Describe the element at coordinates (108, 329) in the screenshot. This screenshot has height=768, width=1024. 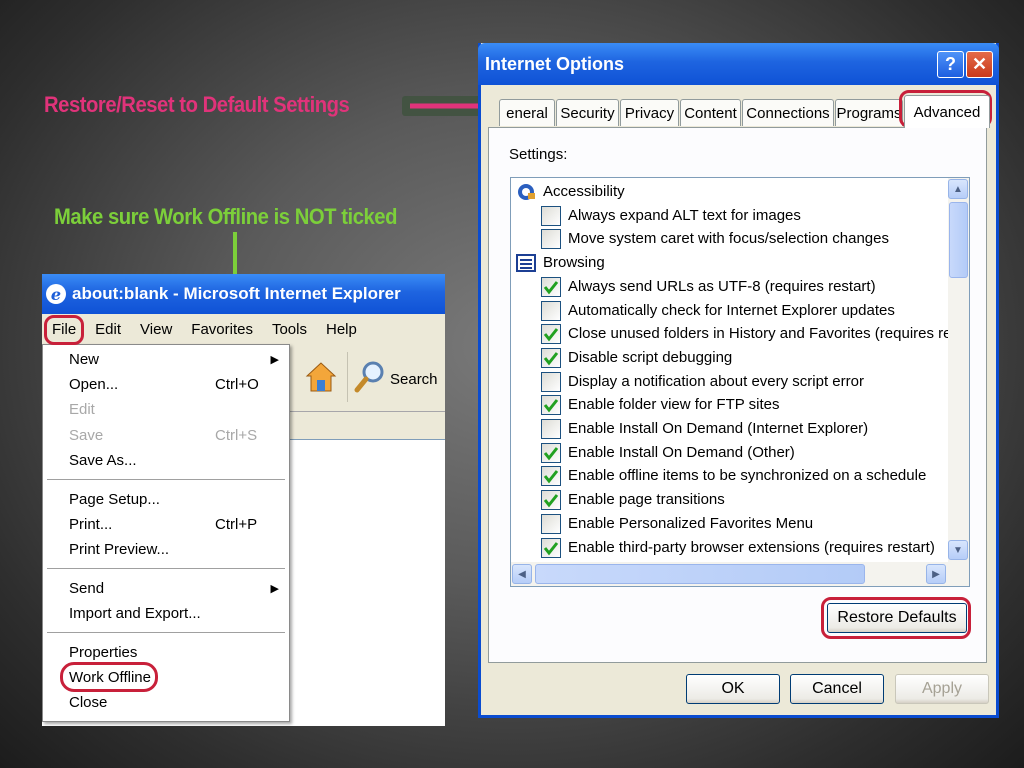
I see `menu-edit: Edit` at that location.